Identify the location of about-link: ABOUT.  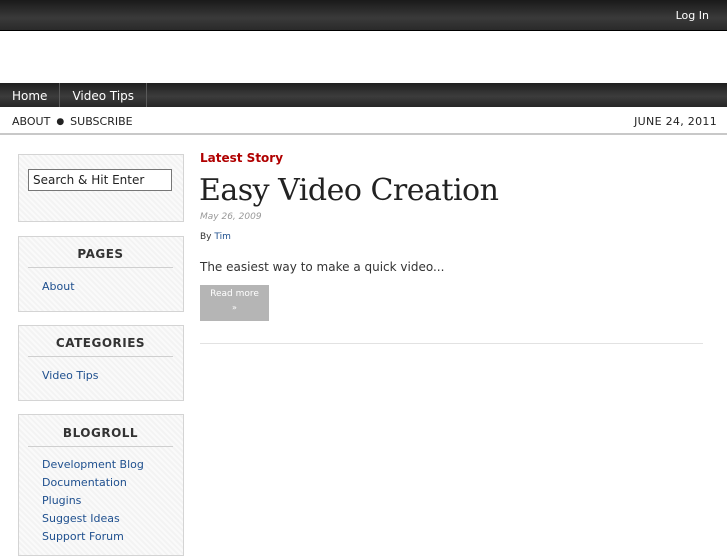
(31, 121).